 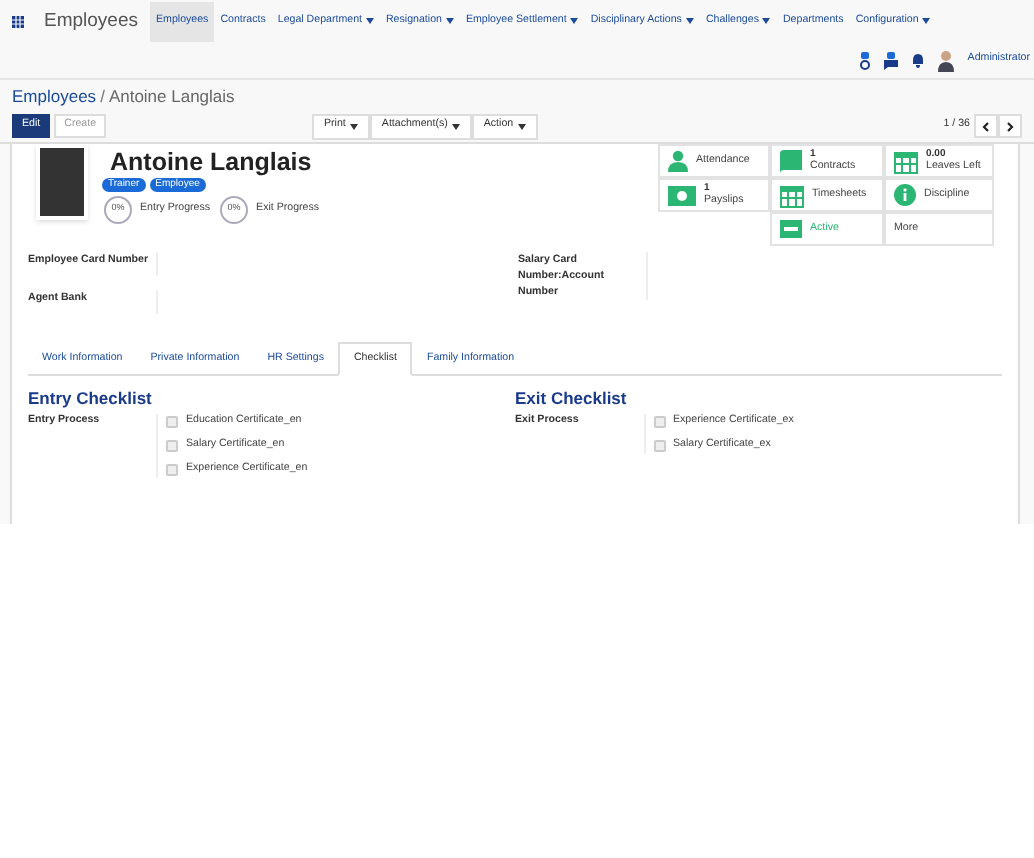 What do you see at coordinates (54, 96) in the screenshot?
I see `breadcrumb-link: Employees` at bounding box center [54, 96].